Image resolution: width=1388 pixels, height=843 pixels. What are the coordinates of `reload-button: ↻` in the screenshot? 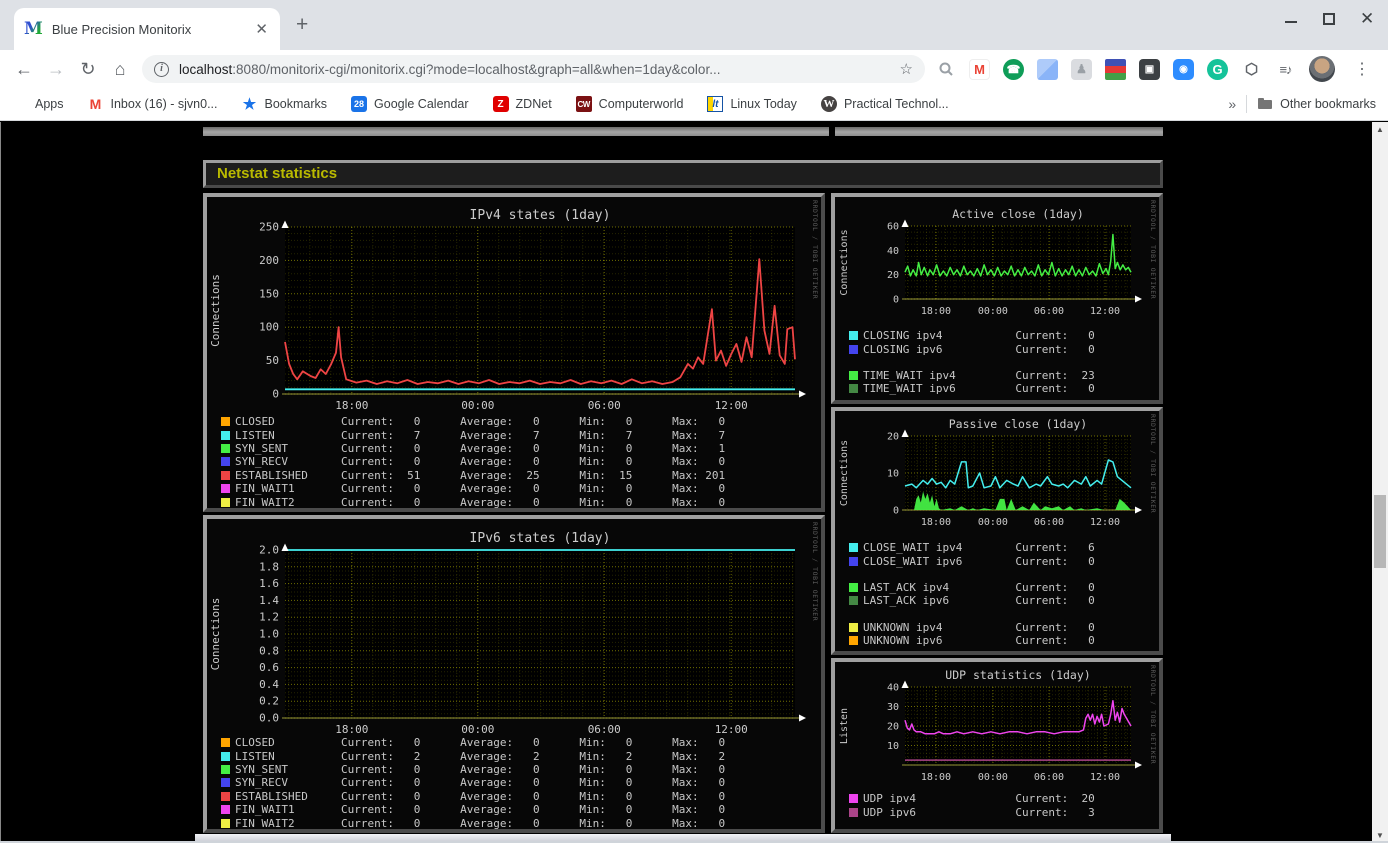 It's located at (88, 69).